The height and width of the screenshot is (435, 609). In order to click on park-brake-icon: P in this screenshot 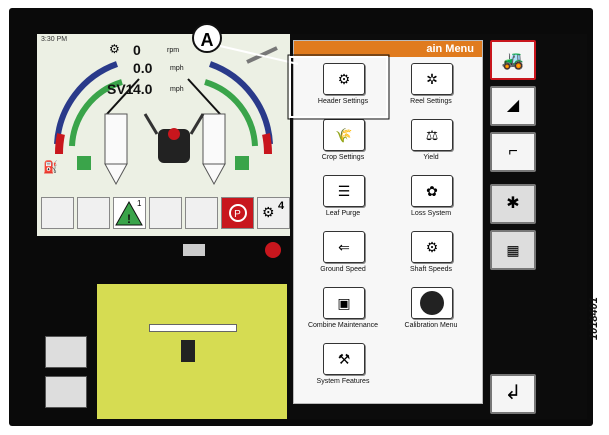, I will do `click(237, 213)`.